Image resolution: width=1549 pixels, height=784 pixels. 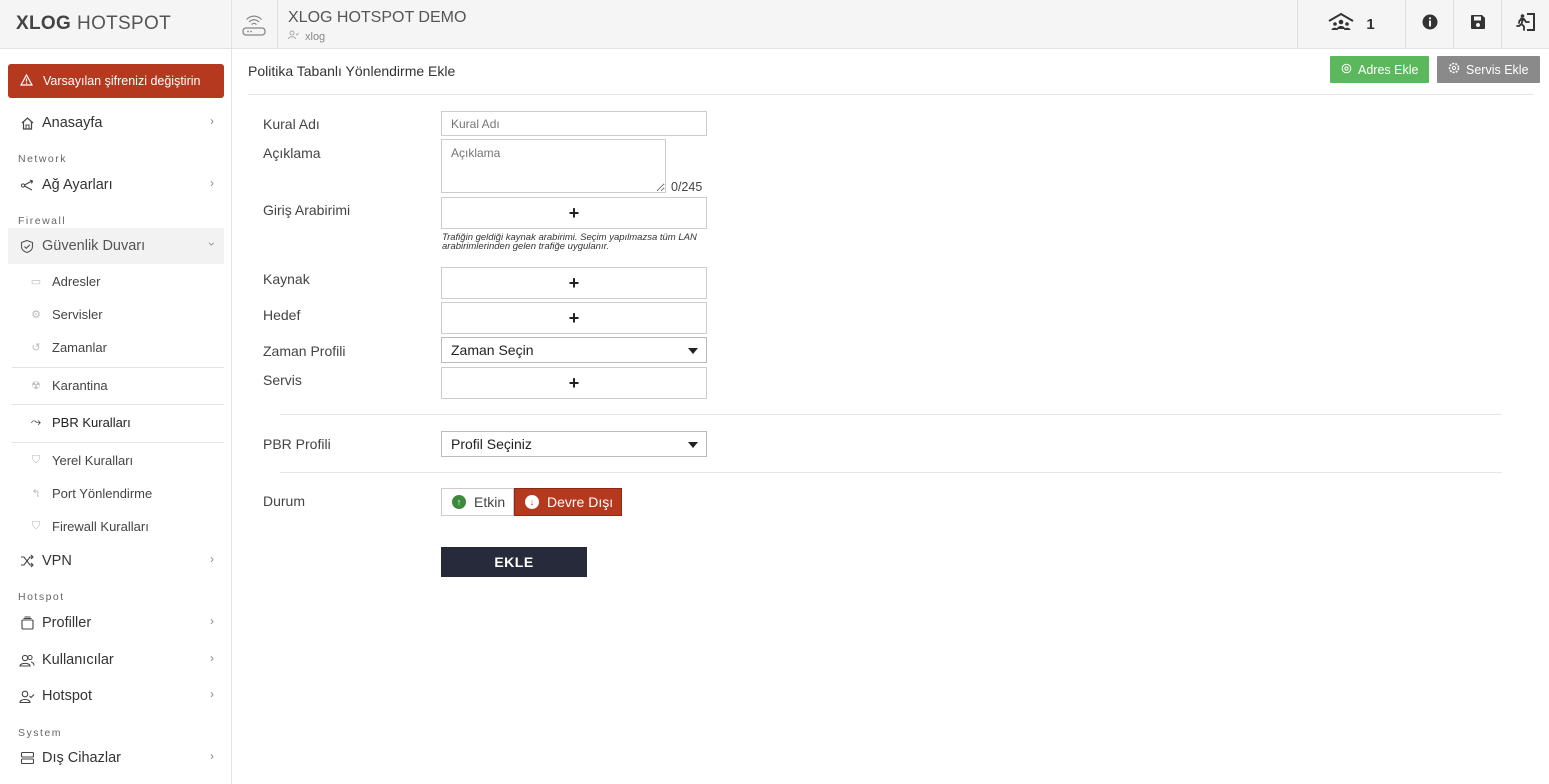 I want to click on time-profile-label: Zaman Profili, so click(x=304, y=351).